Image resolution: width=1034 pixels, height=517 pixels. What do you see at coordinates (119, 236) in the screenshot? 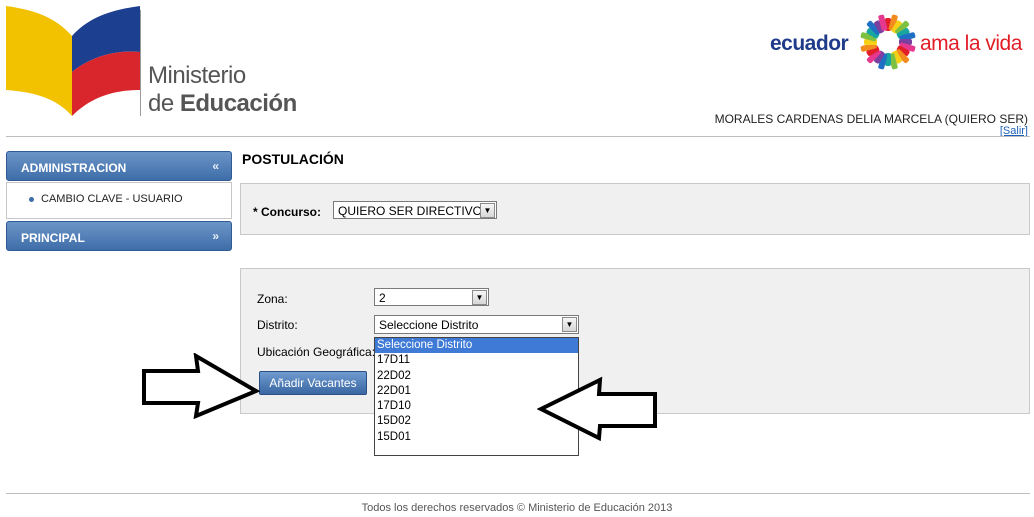
I see `sidebar-section-principal: PRINCIPAL »` at bounding box center [119, 236].